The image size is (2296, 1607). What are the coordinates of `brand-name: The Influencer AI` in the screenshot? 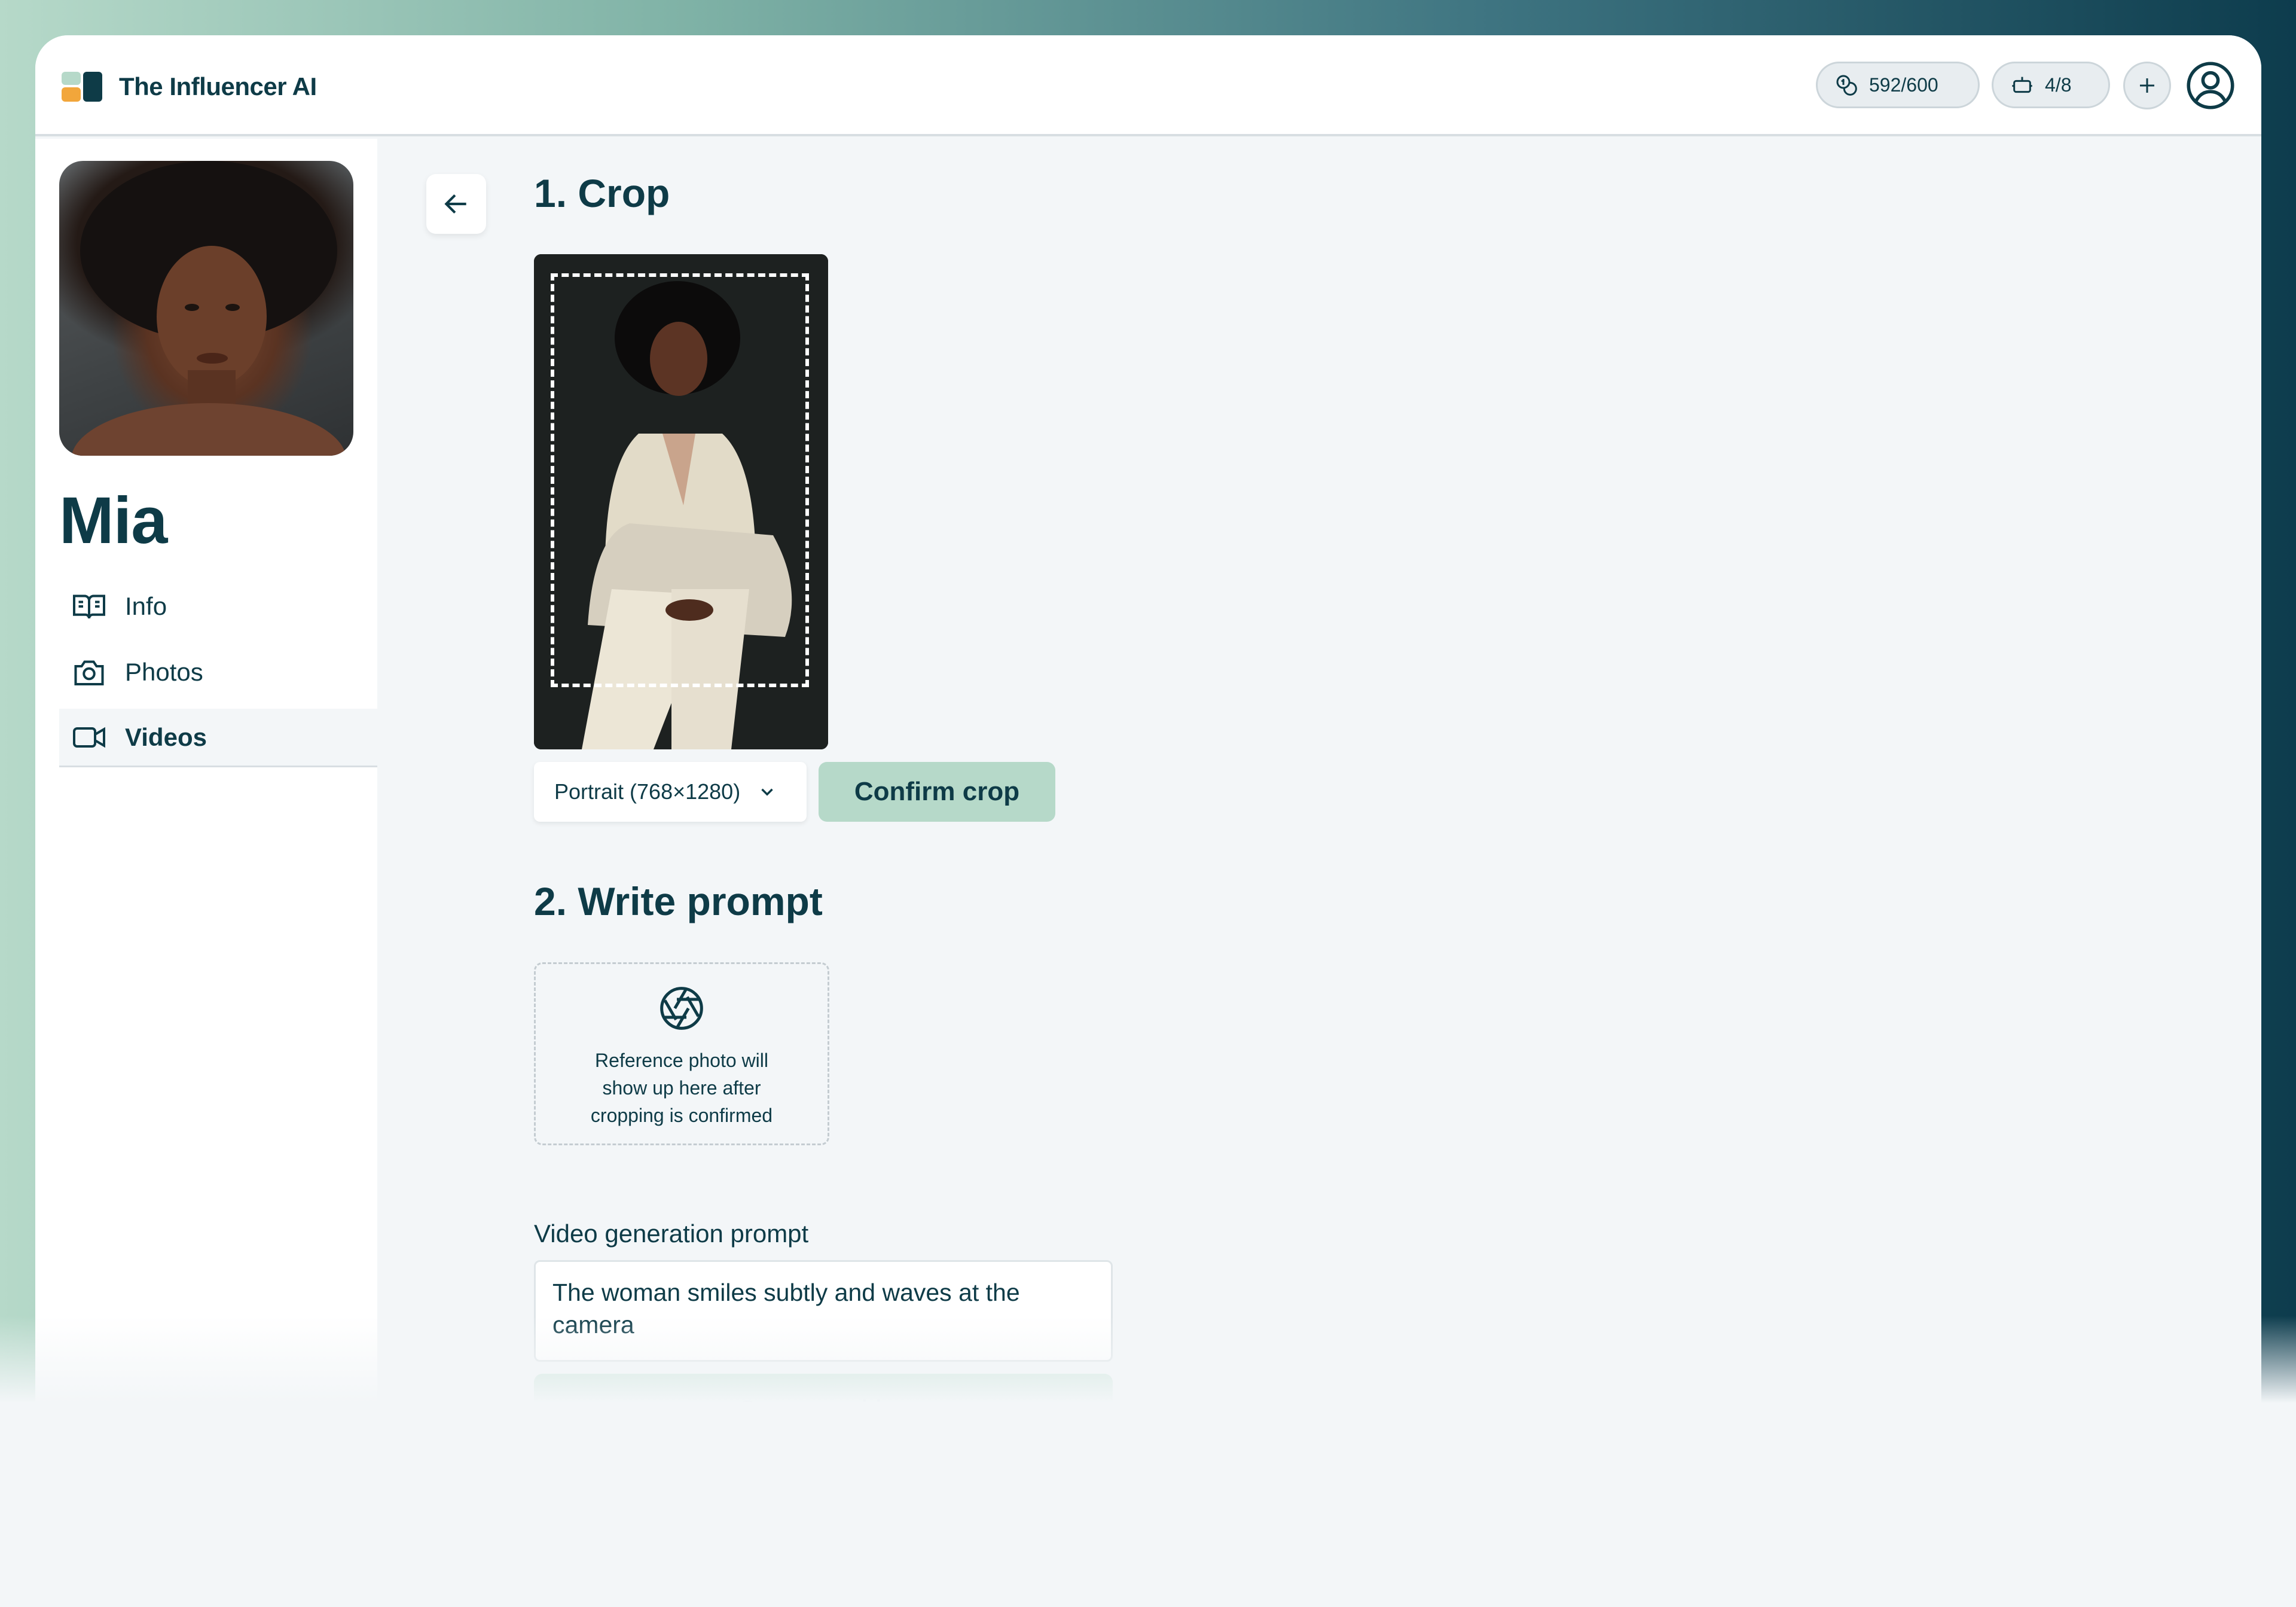 It's located at (218, 86).